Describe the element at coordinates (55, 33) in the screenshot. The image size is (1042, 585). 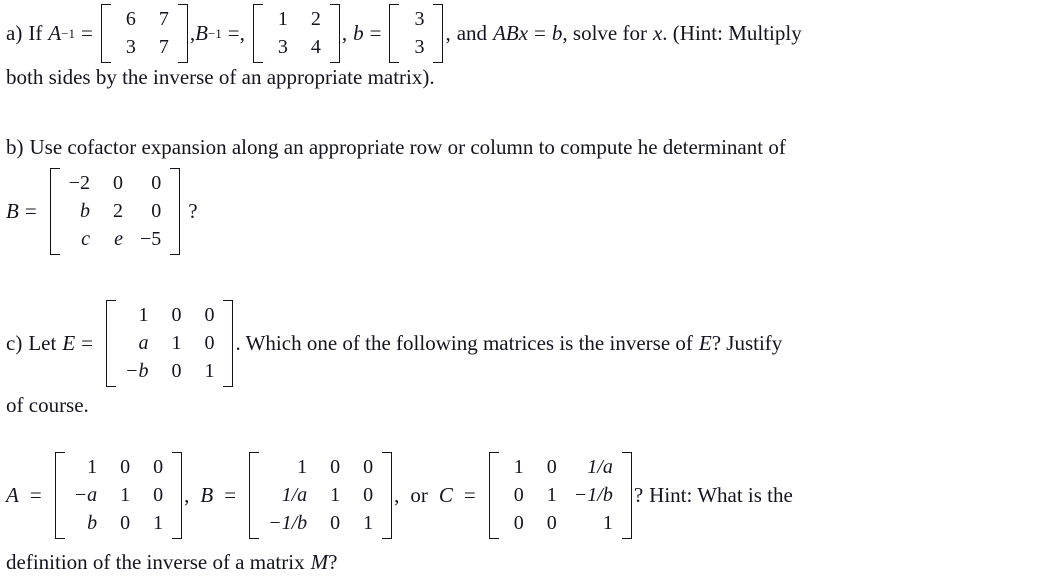
I see `symbol-A-inverse: A` at that location.